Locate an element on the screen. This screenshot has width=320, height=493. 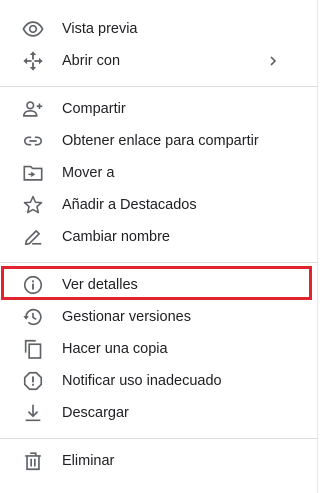
person-add-icon is located at coordinates (33, 109).